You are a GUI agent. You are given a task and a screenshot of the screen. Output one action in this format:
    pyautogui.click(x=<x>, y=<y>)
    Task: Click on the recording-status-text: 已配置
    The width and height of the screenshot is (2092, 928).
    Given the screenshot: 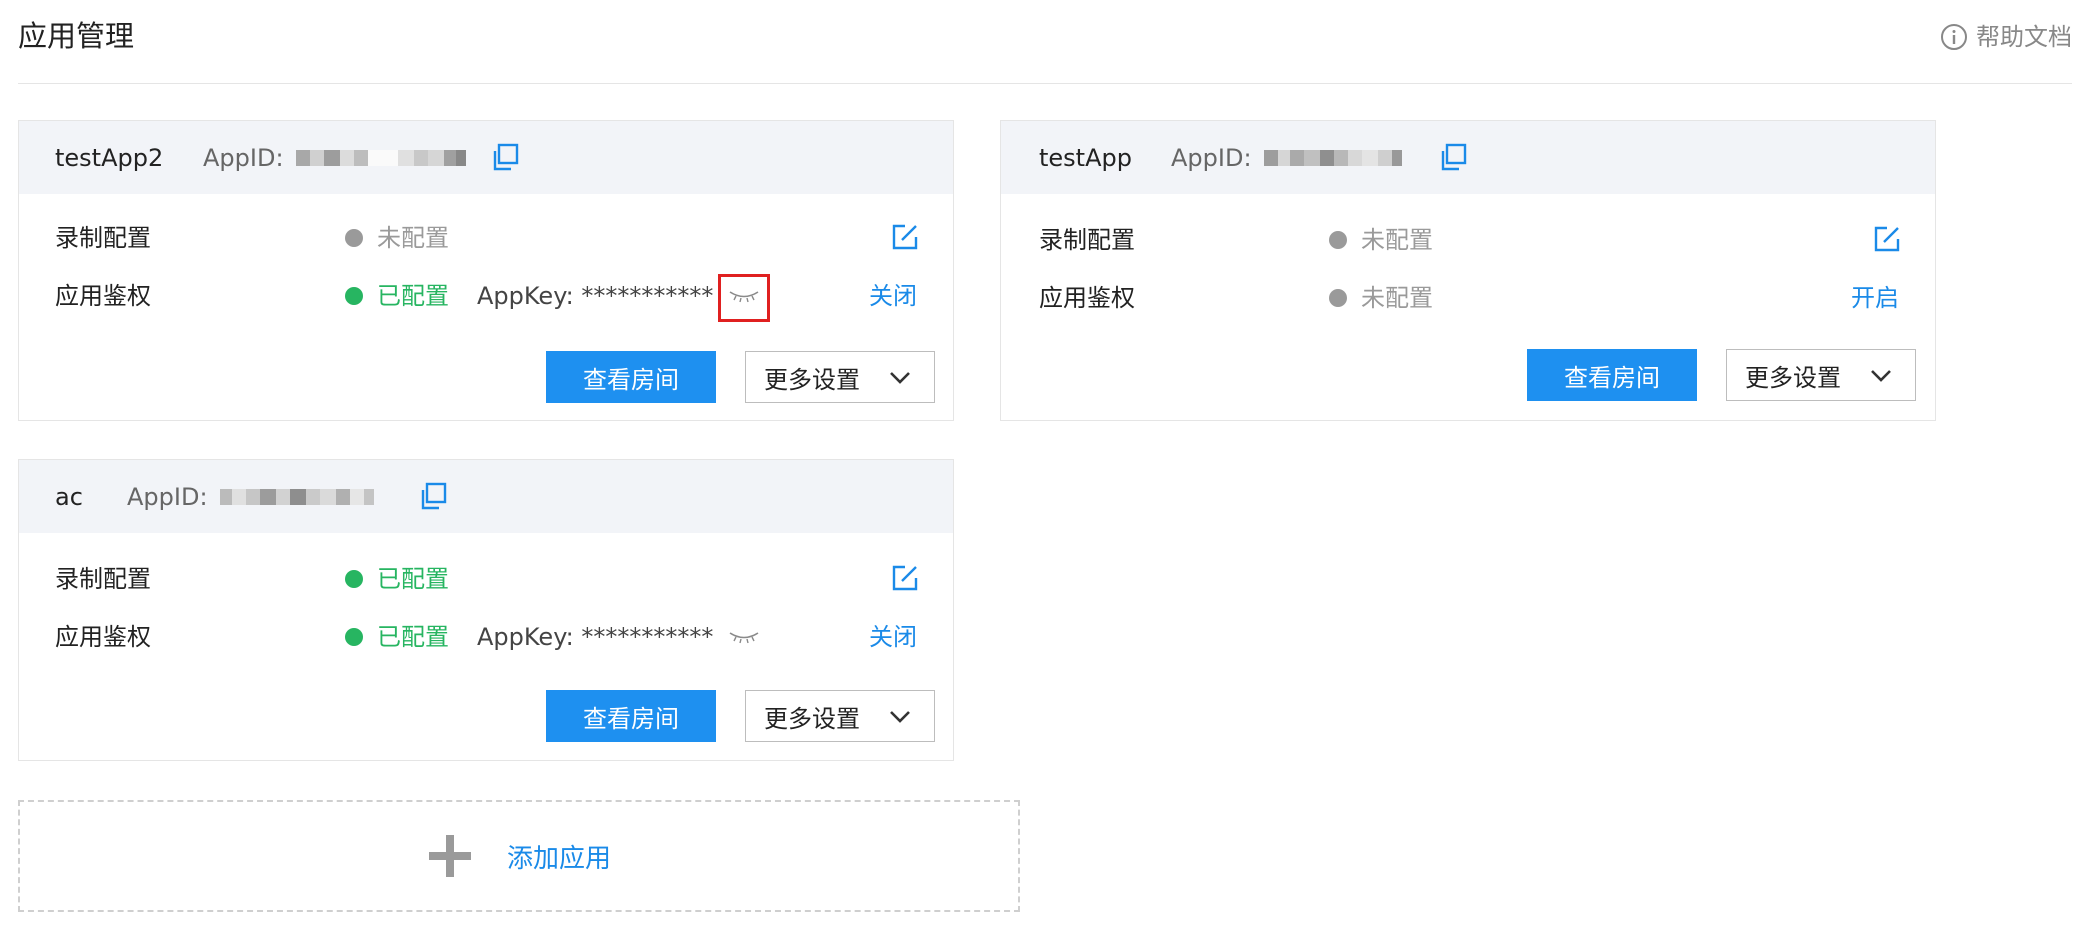 What is the action you would take?
    pyautogui.click(x=413, y=579)
    